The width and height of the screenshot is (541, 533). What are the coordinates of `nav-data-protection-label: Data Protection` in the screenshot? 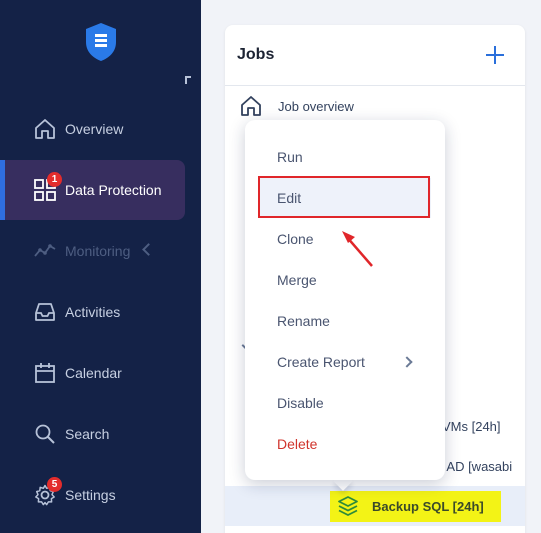 It's located at (113, 190).